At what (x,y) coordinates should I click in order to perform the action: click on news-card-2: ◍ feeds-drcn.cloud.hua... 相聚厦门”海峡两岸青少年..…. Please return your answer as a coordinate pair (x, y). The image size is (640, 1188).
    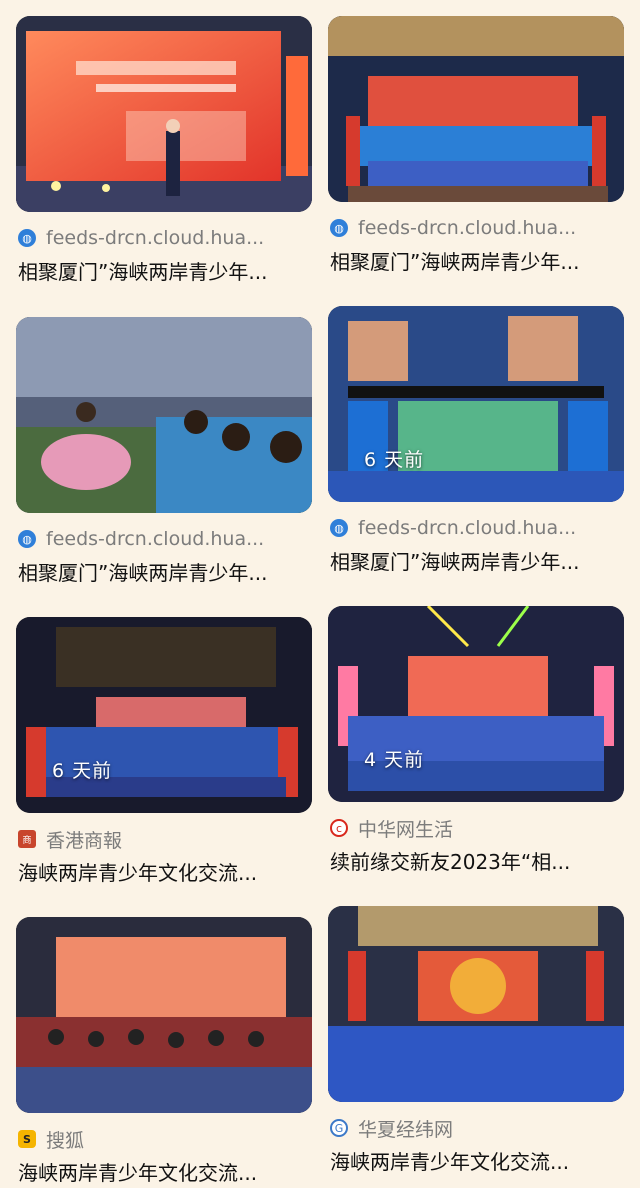
    Looking at the image, I should click on (476, 145).